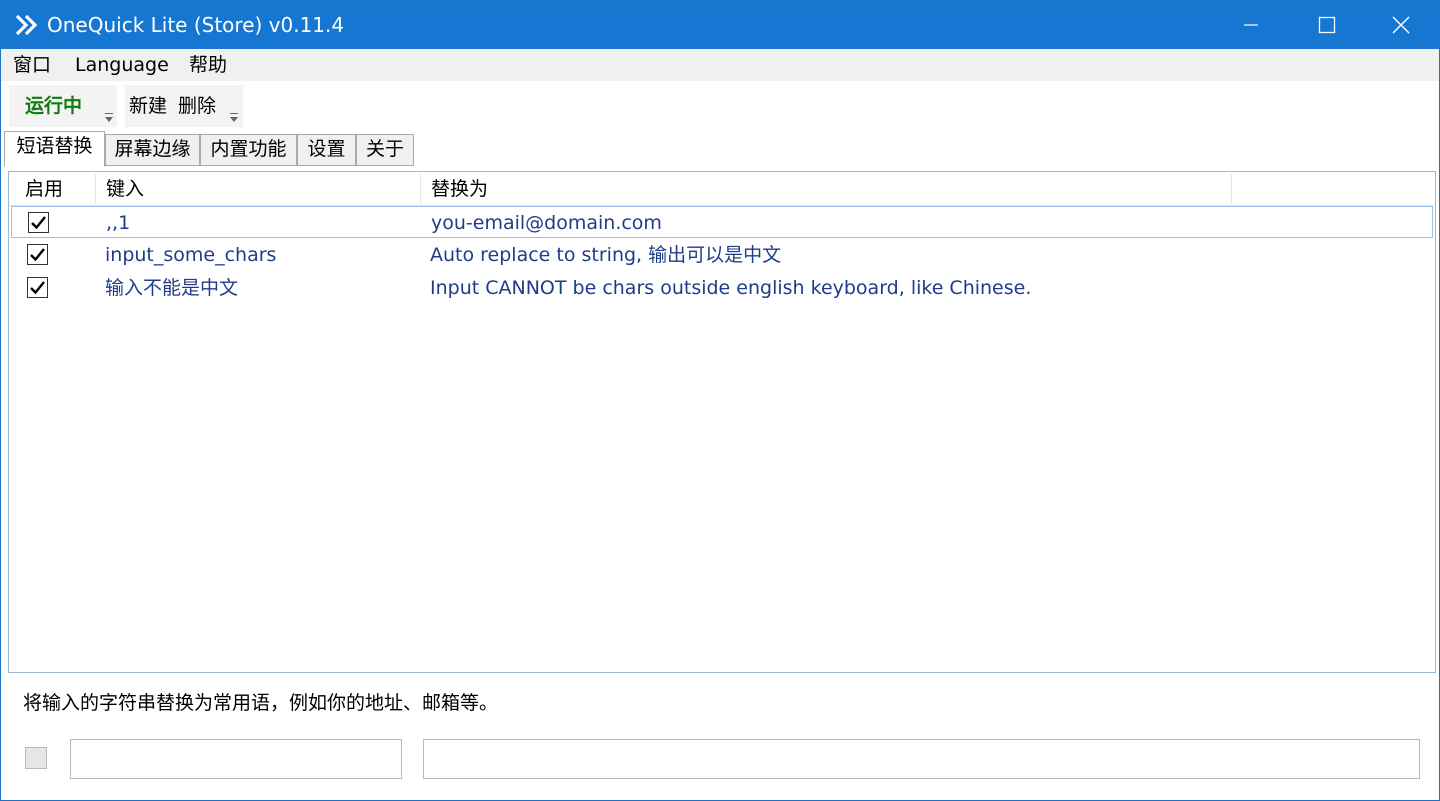  What do you see at coordinates (197, 106) in the screenshot?
I see `delete-button: 删除` at bounding box center [197, 106].